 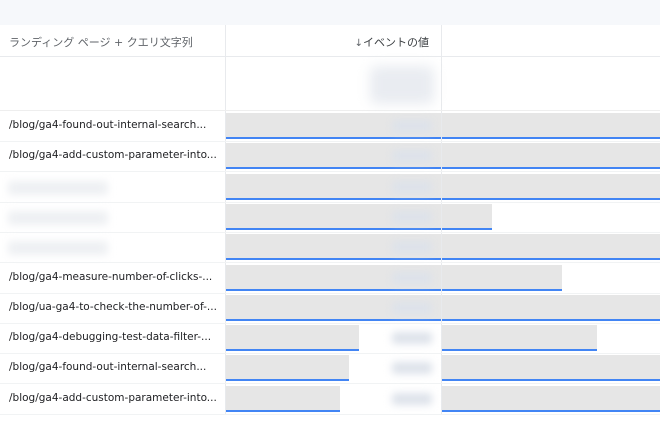 I want to click on top-bar, so click(x=330, y=12).